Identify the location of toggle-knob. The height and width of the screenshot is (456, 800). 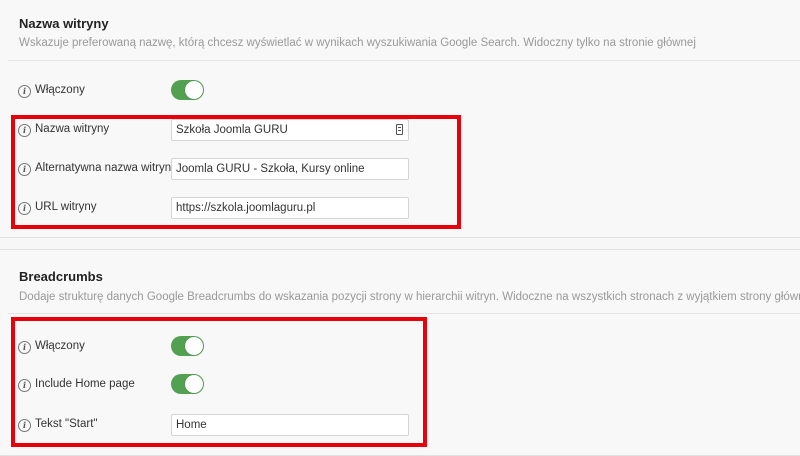
(194, 90).